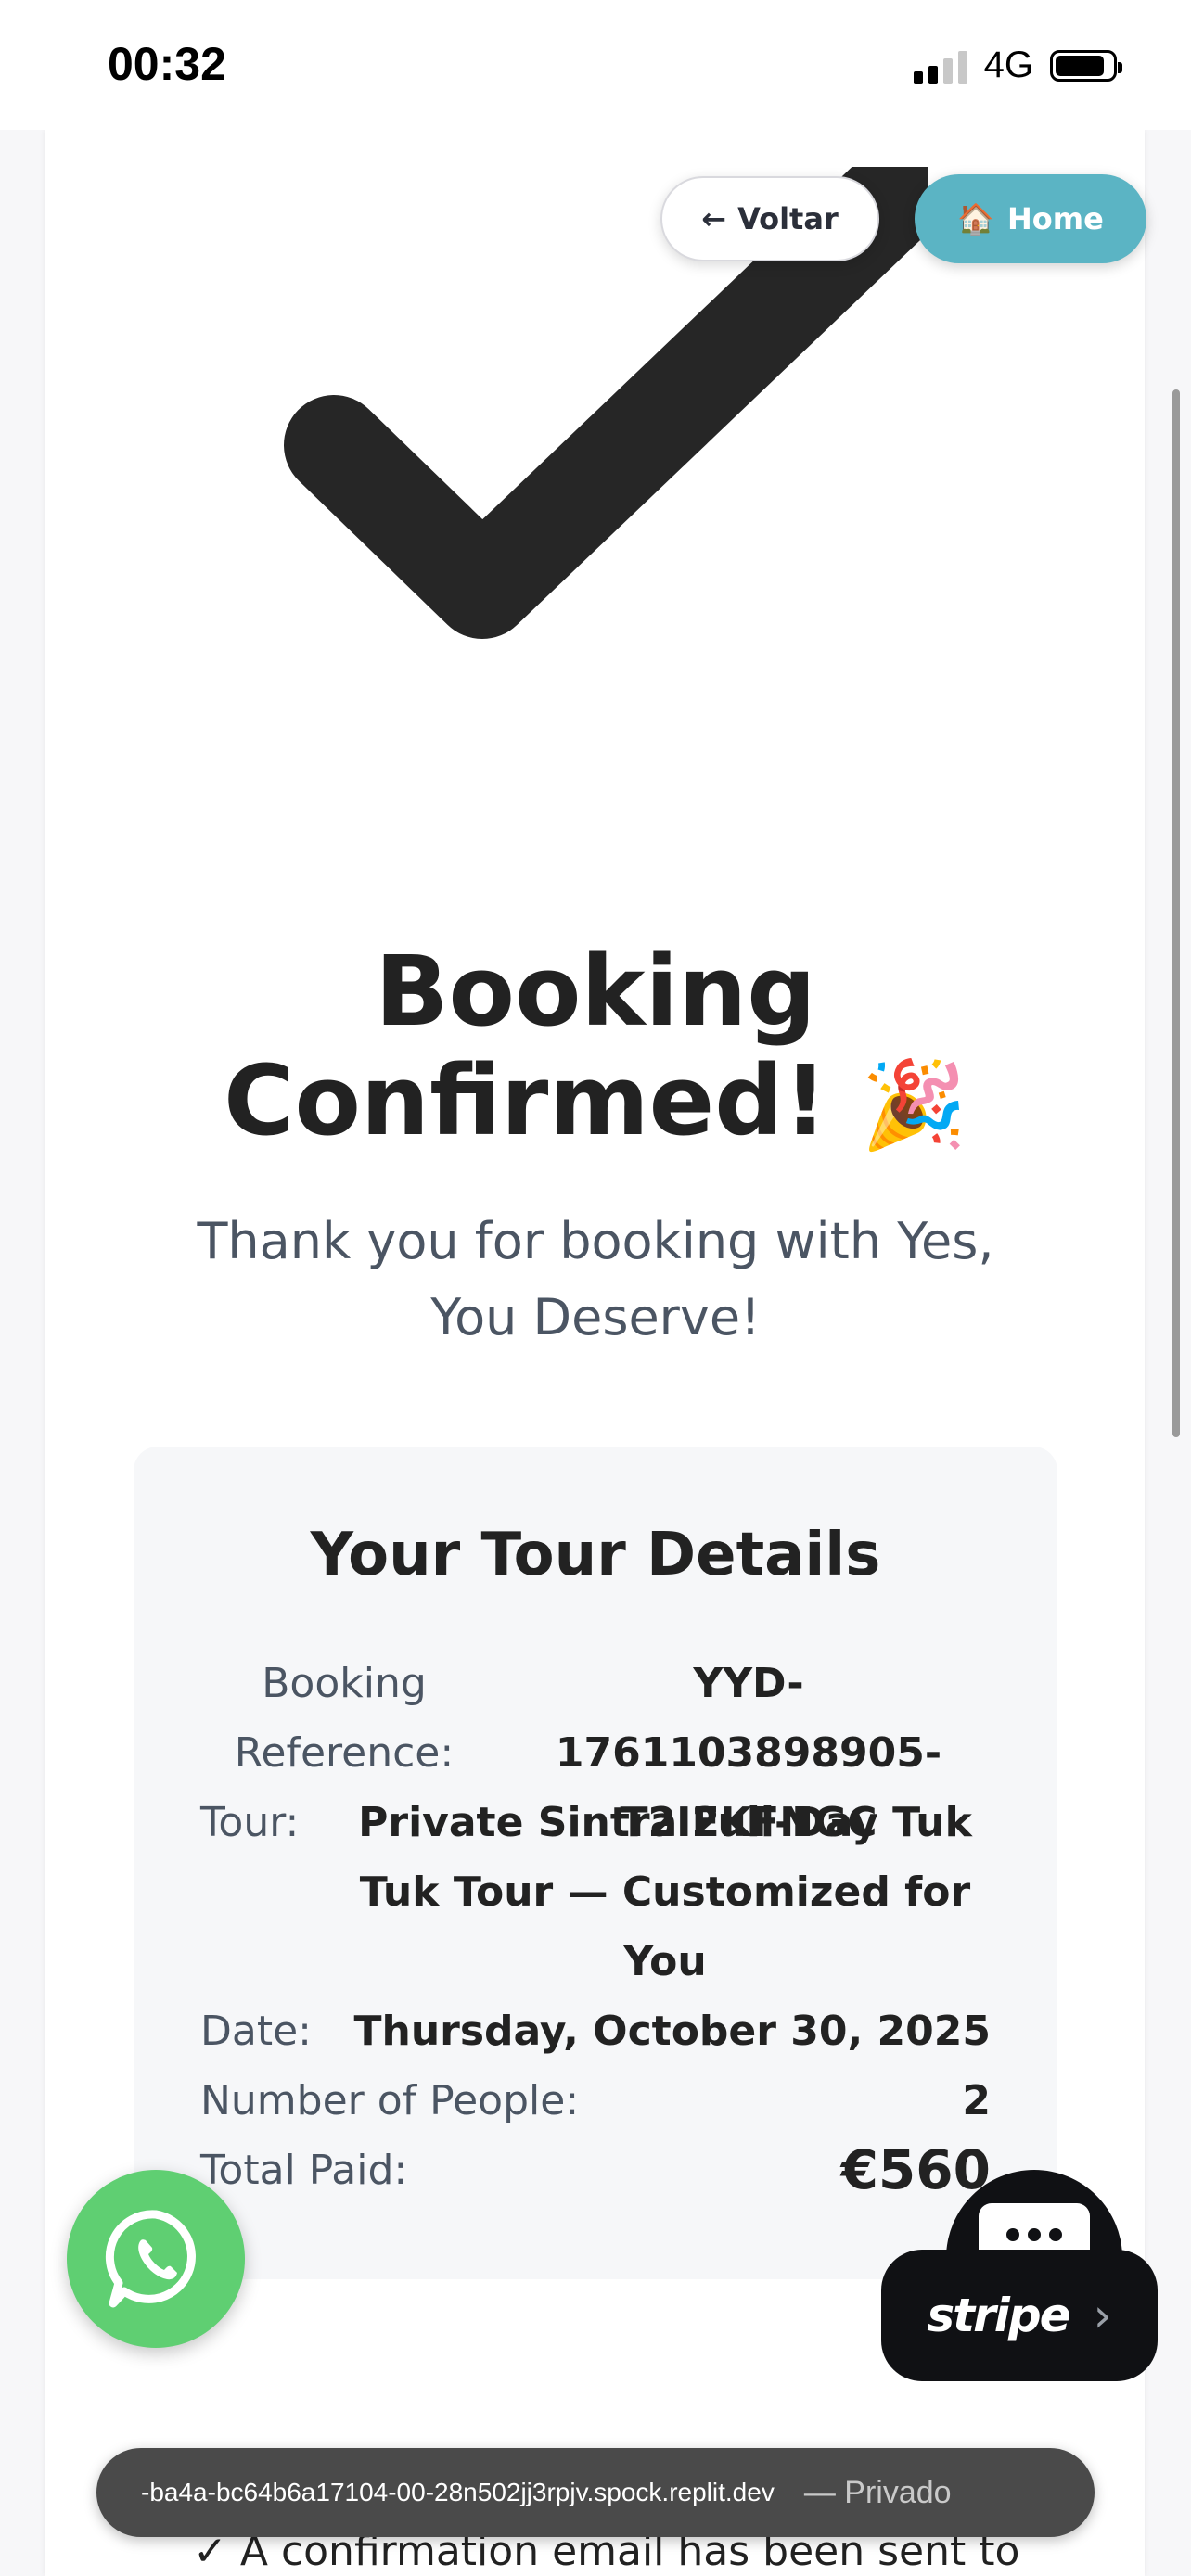 The width and height of the screenshot is (1191, 2576). I want to click on arrow-left-icon: ←, so click(714, 218).